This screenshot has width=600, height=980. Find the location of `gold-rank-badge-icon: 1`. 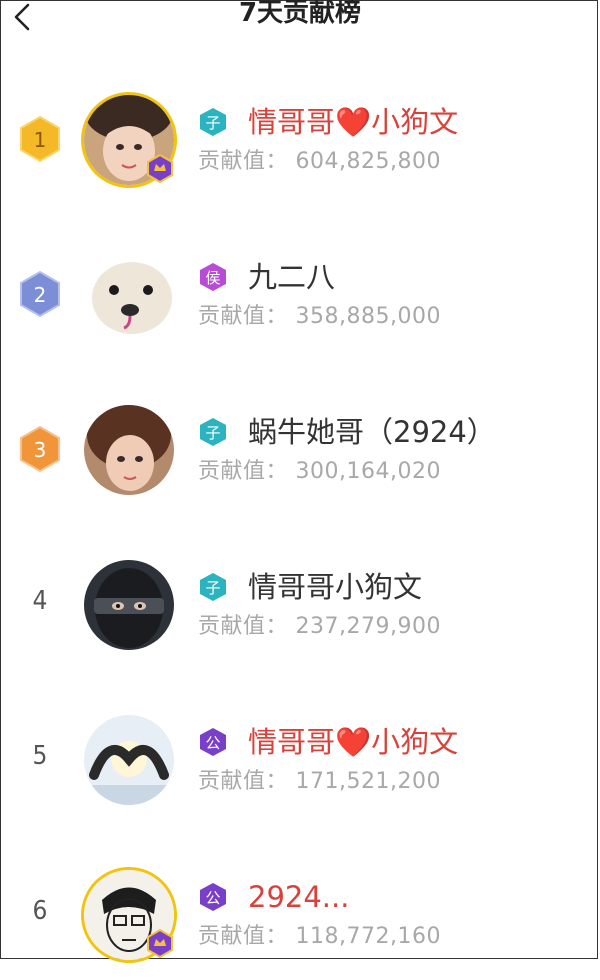

gold-rank-badge-icon: 1 is located at coordinates (40, 139).